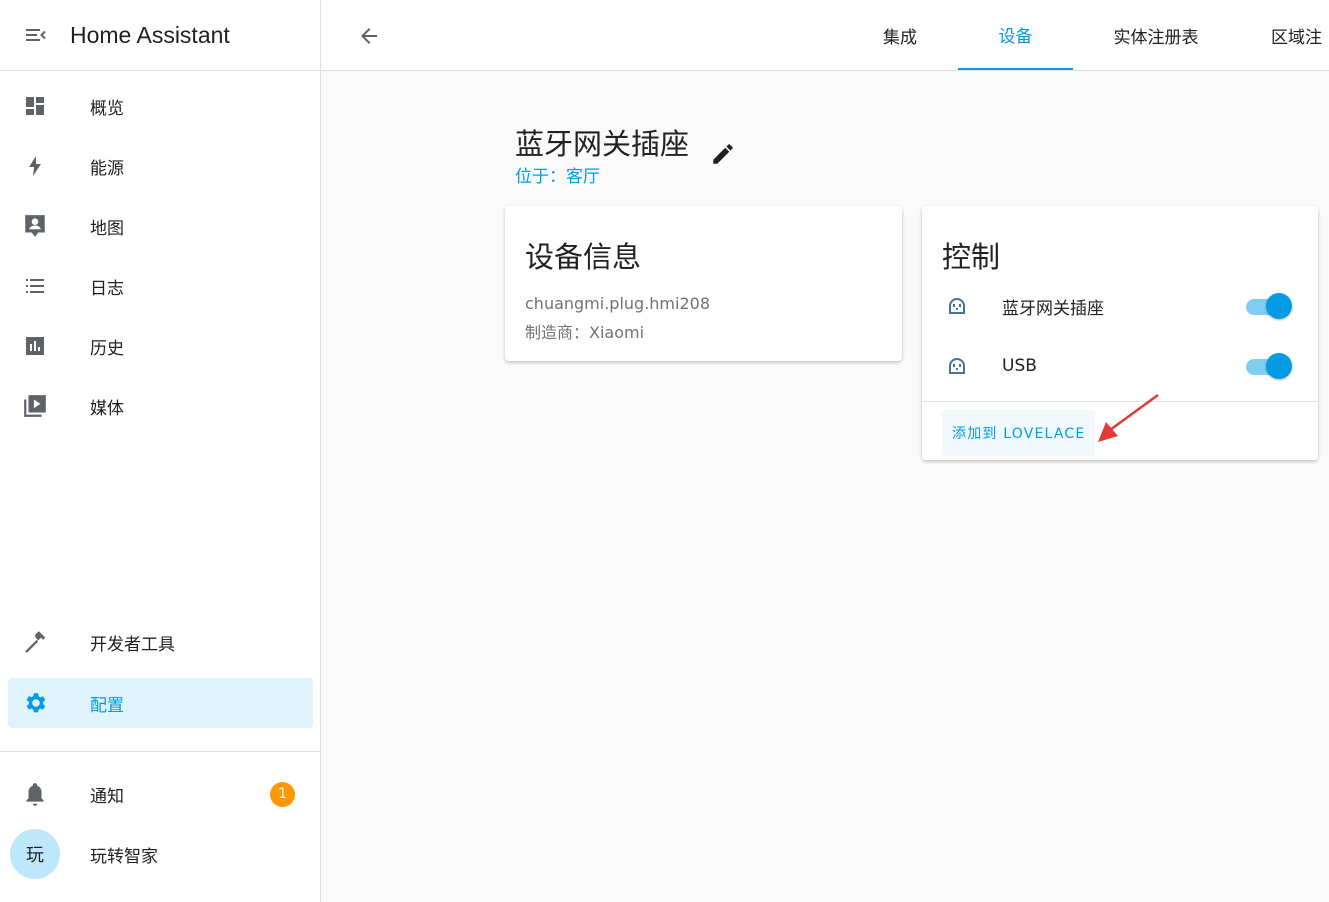 The image size is (1329, 902). I want to click on gear-icon, so click(35, 703).